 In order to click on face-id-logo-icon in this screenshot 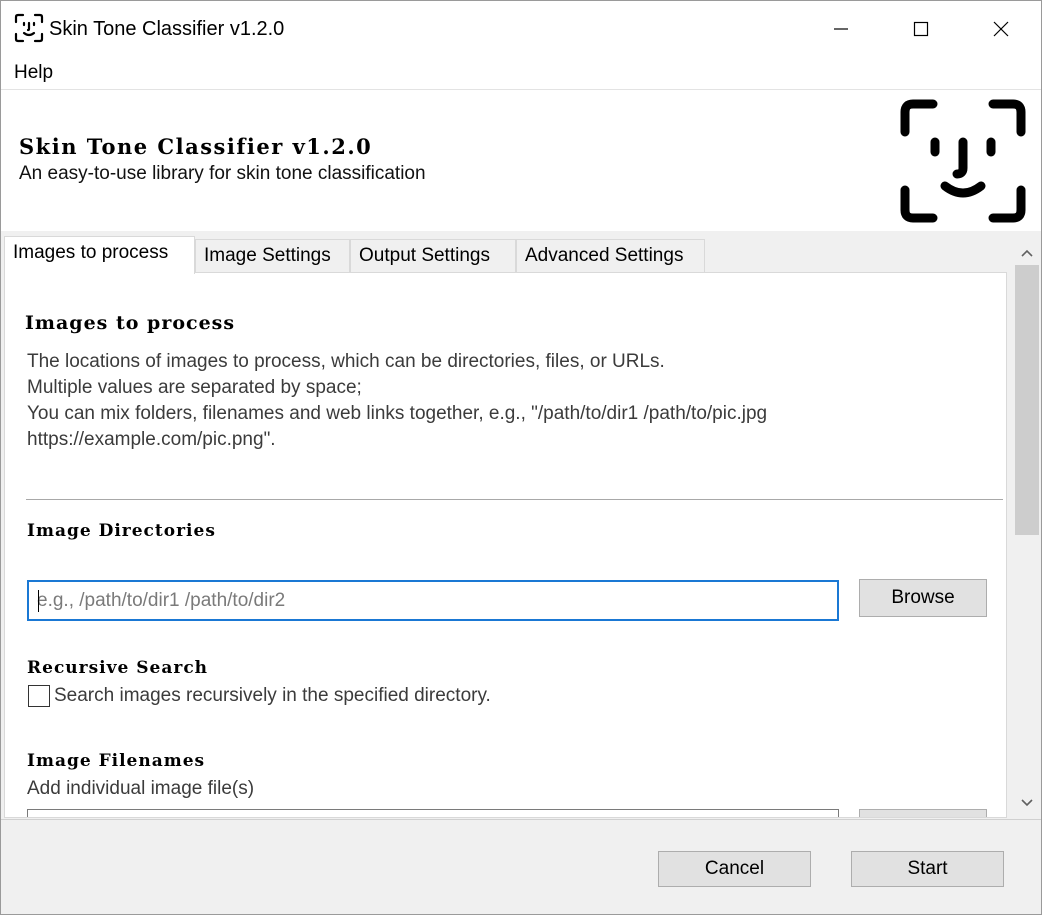, I will do `click(963, 161)`.